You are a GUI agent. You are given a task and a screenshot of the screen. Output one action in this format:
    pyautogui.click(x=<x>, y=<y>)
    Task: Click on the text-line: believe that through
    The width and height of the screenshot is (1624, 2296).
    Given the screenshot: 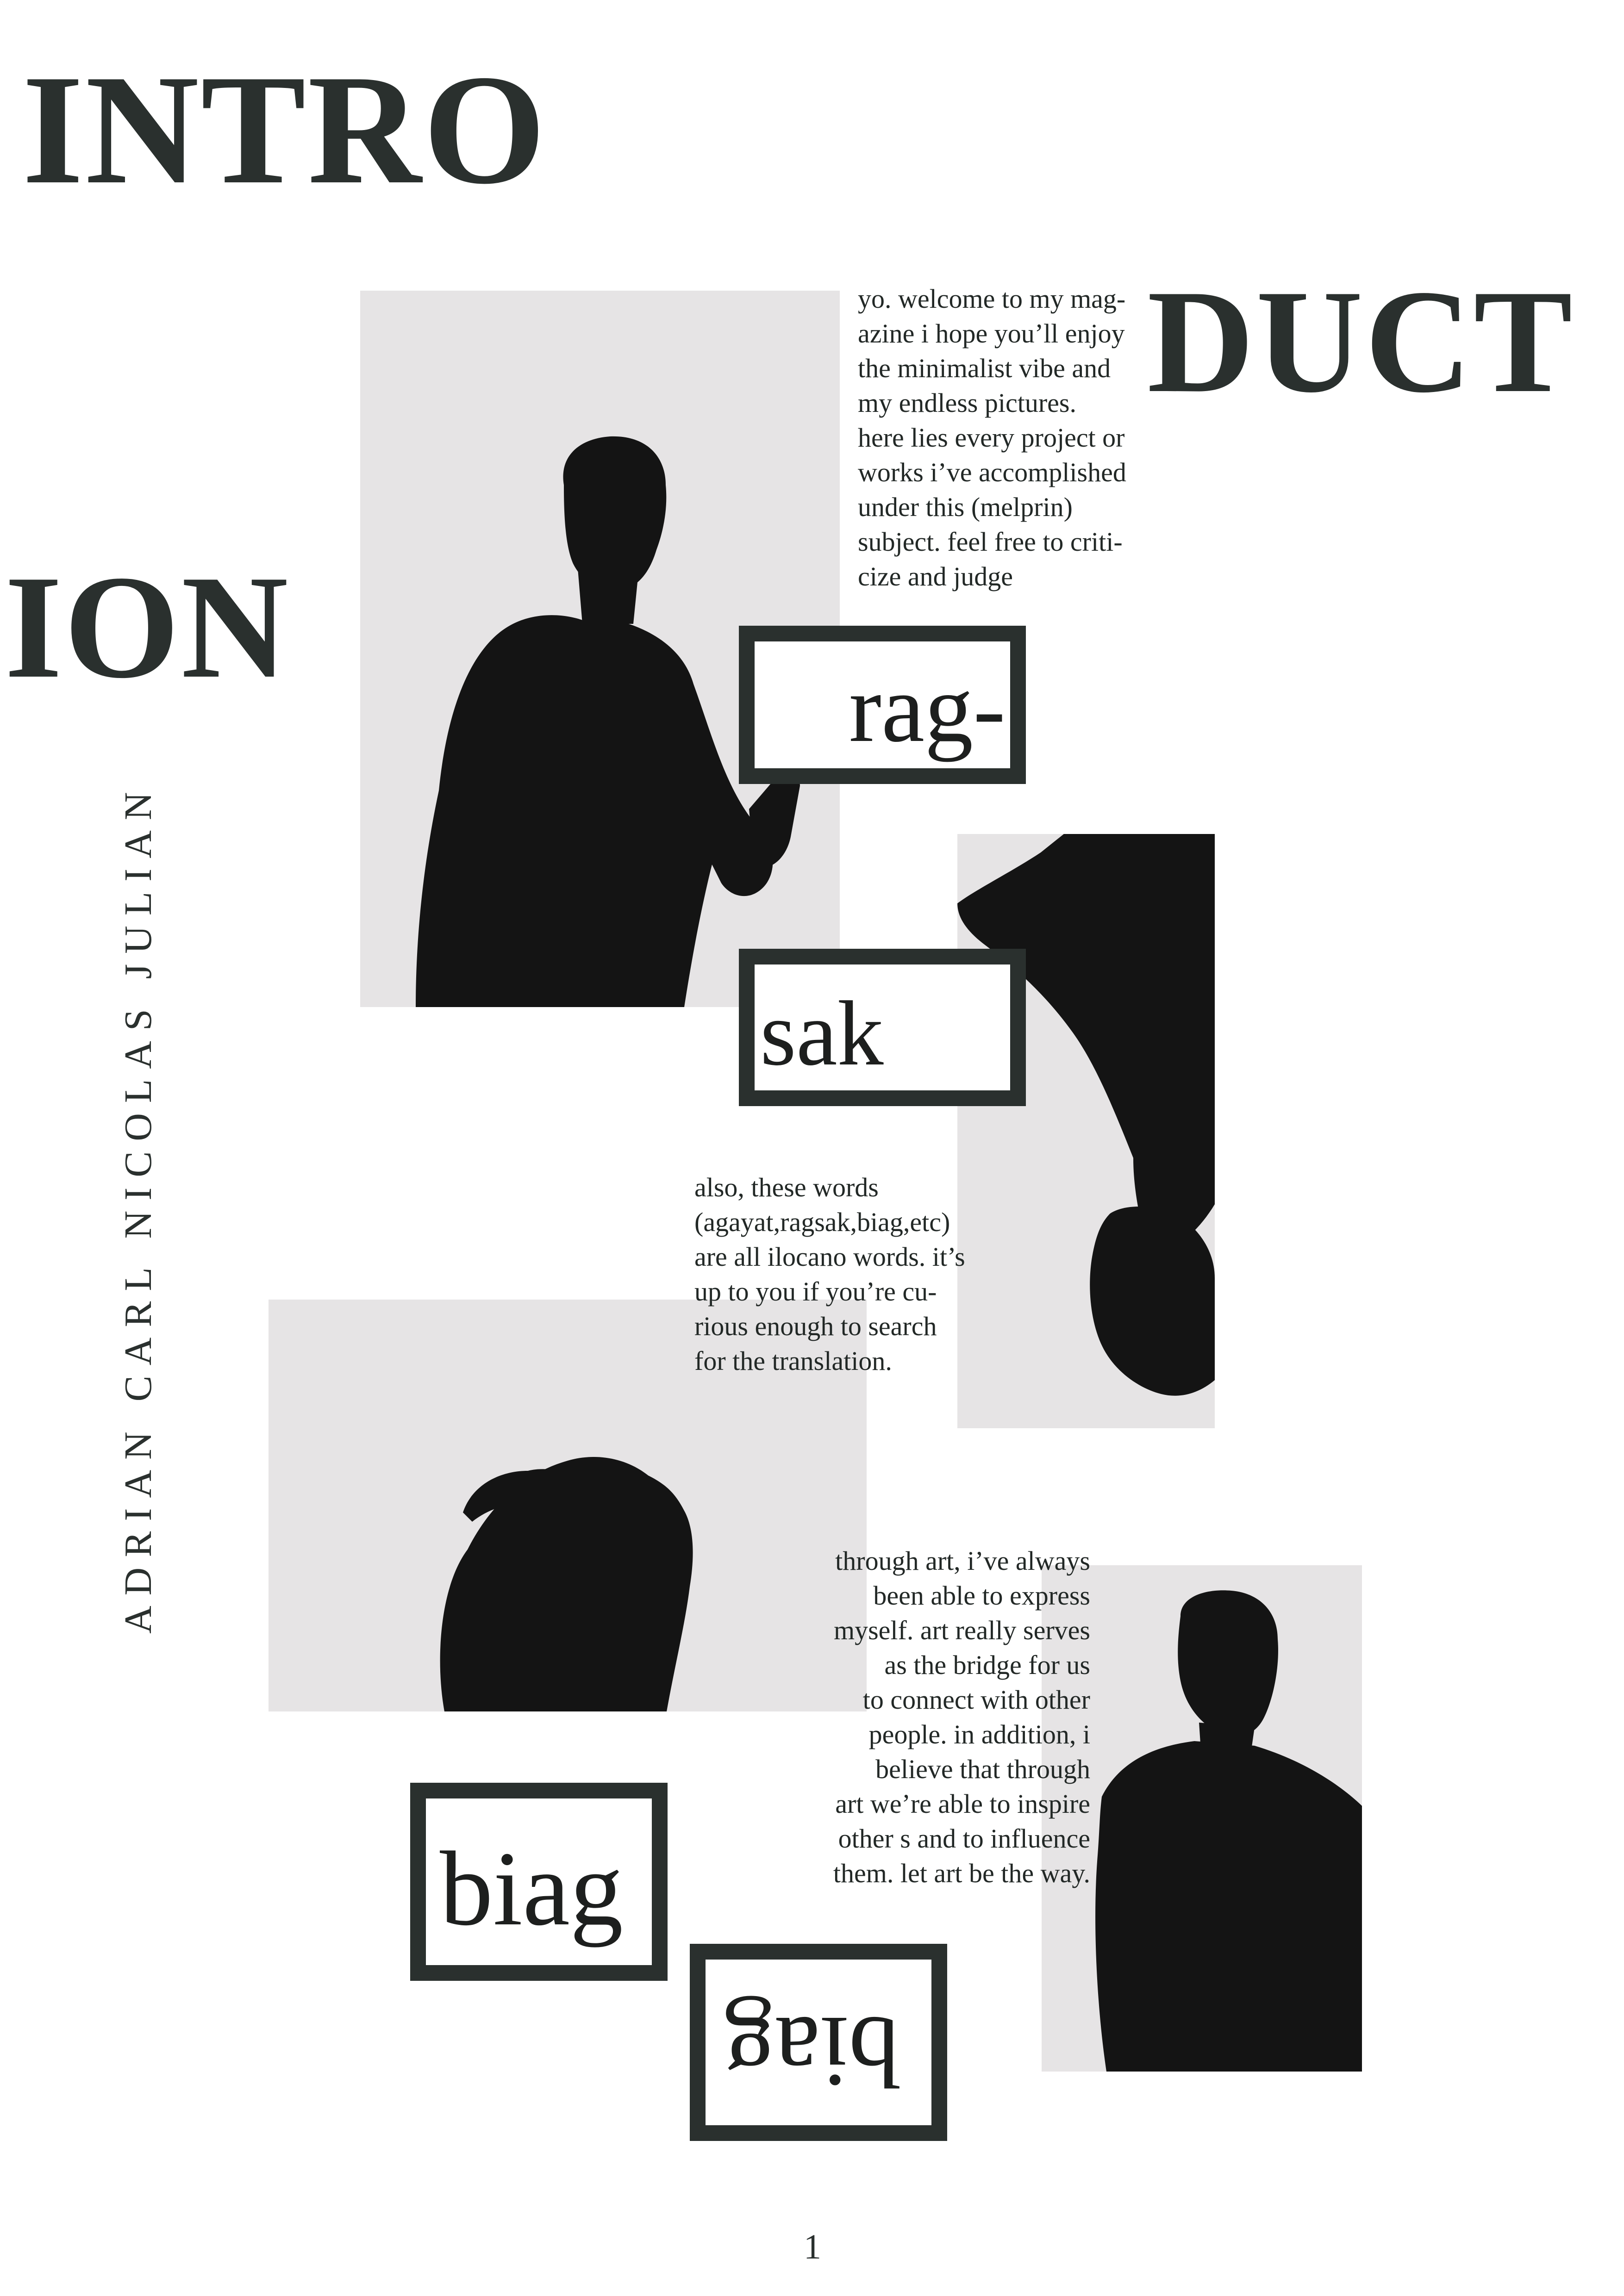 What is the action you would take?
    pyautogui.click(x=982, y=1769)
    